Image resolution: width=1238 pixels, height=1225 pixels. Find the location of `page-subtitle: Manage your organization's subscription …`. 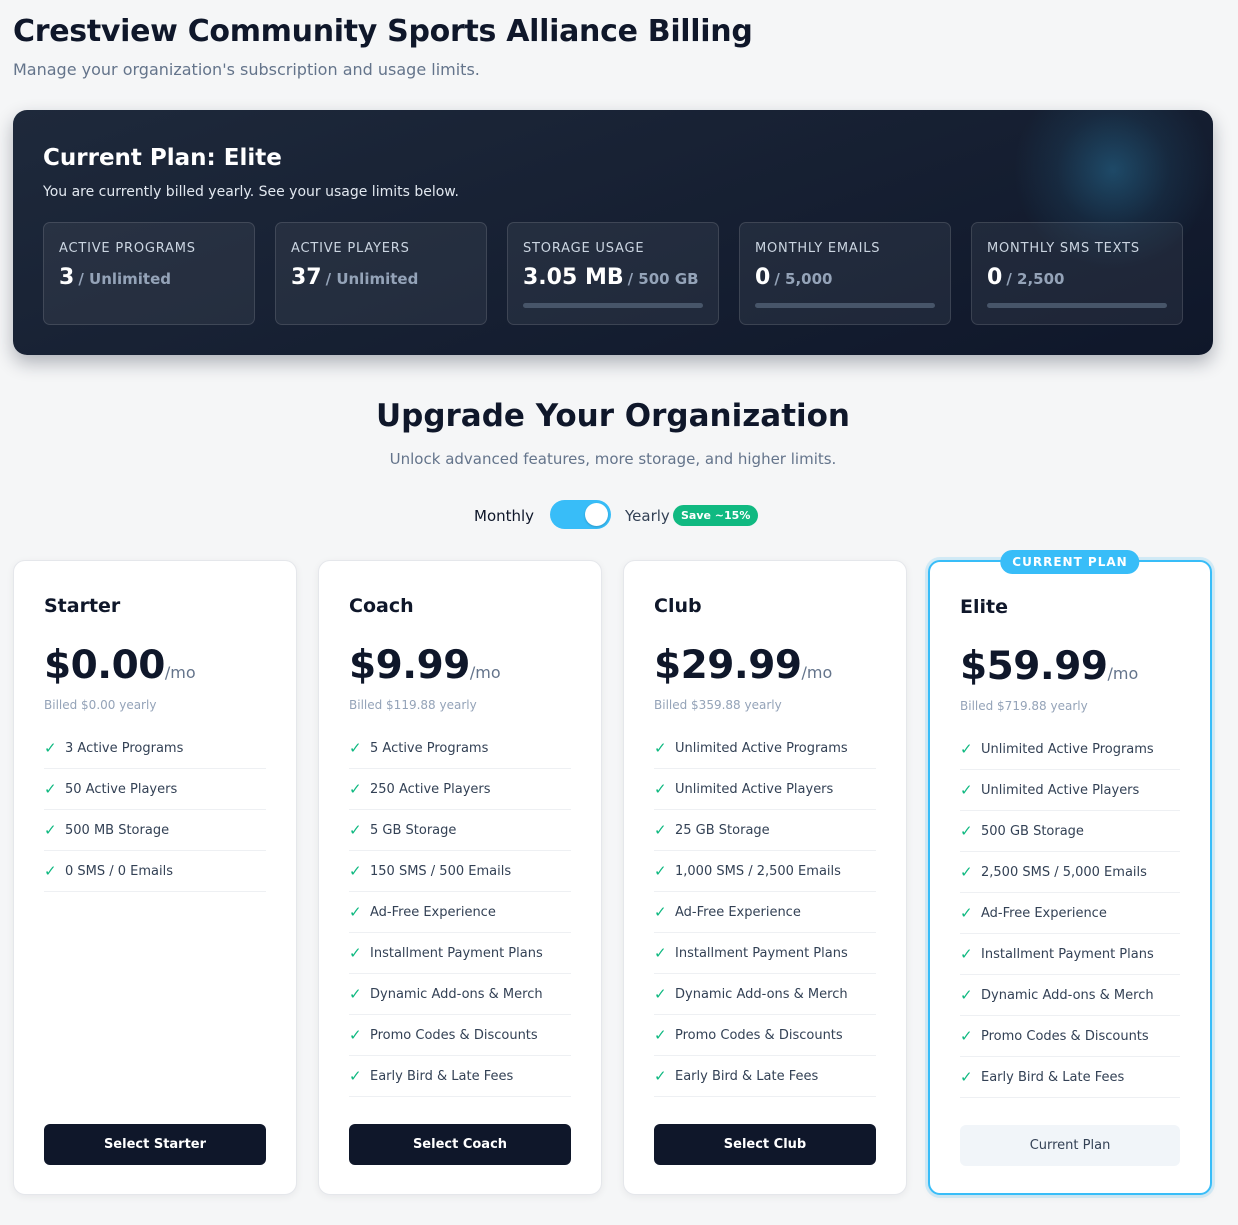

page-subtitle: Manage your organization's subscription … is located at coordinates (246, 69).